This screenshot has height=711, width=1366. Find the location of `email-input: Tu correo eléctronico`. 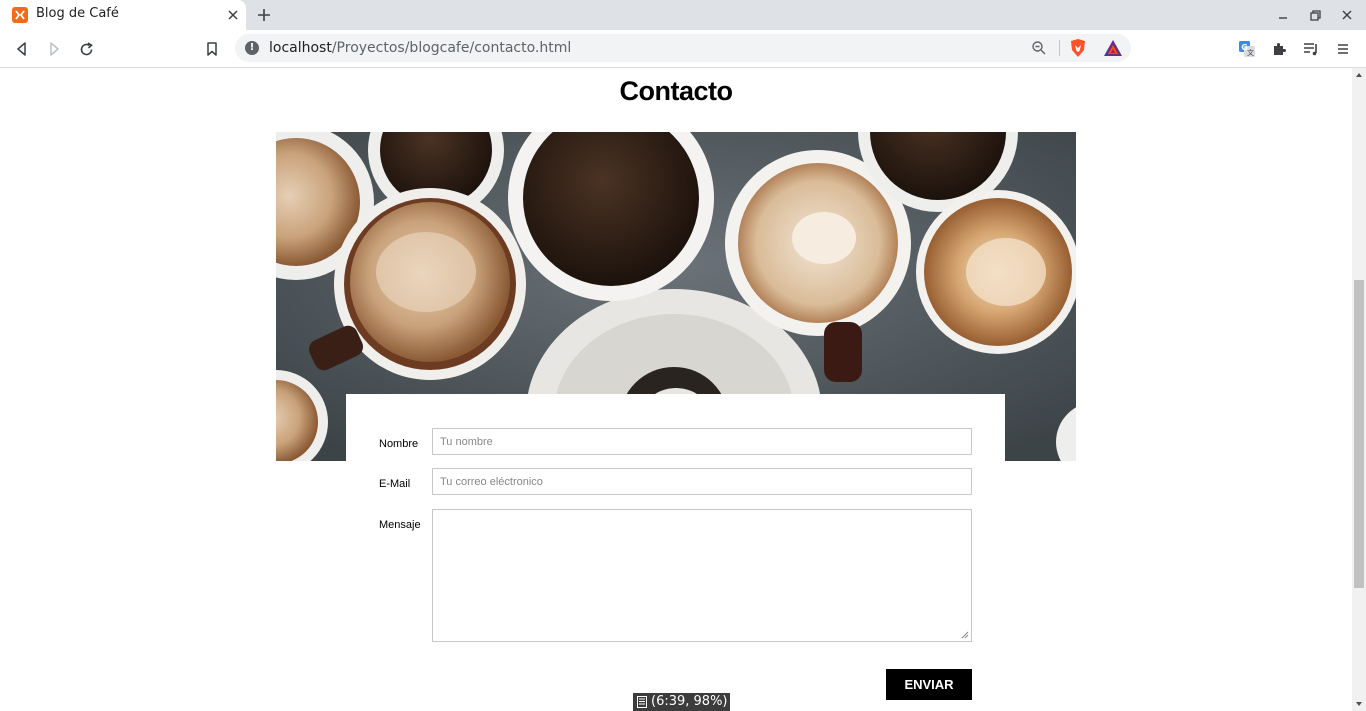

email-input: Tu correo eléctronico is located at coordinates (702, 481).